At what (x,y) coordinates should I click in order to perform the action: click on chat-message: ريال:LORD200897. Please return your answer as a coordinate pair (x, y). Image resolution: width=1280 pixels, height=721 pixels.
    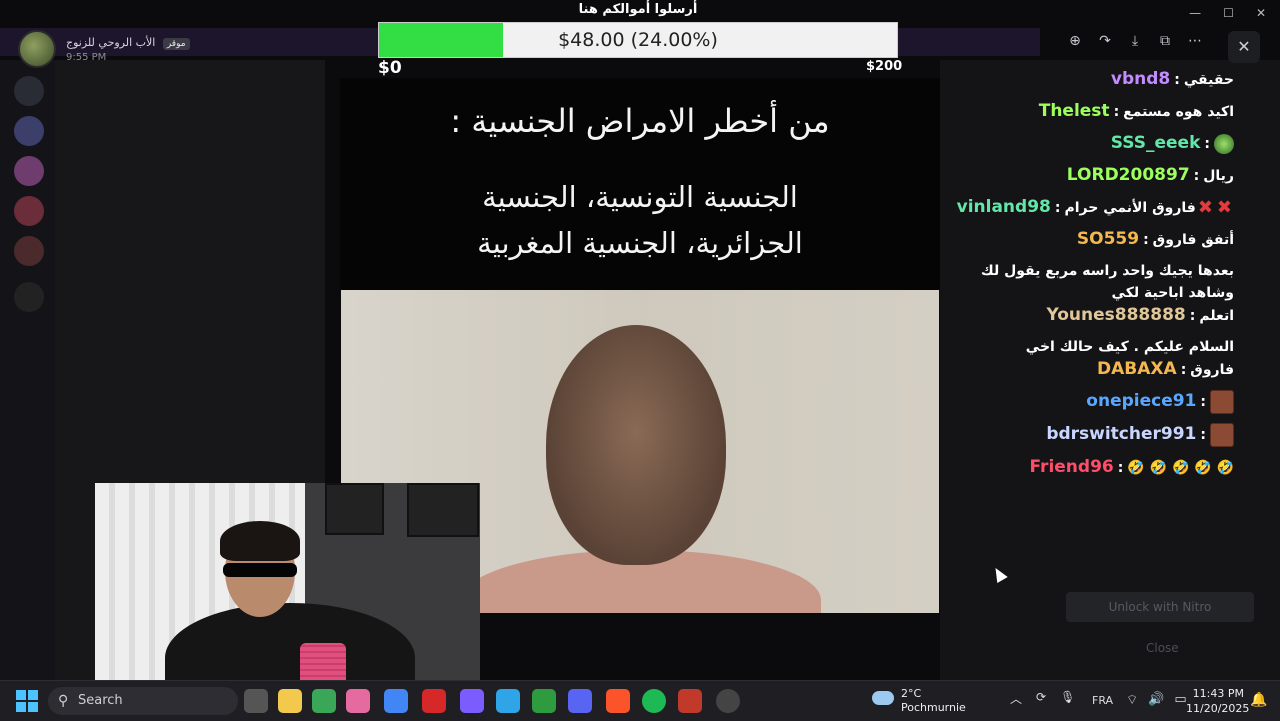
    Looking at the image, I should click on (1094, 175).